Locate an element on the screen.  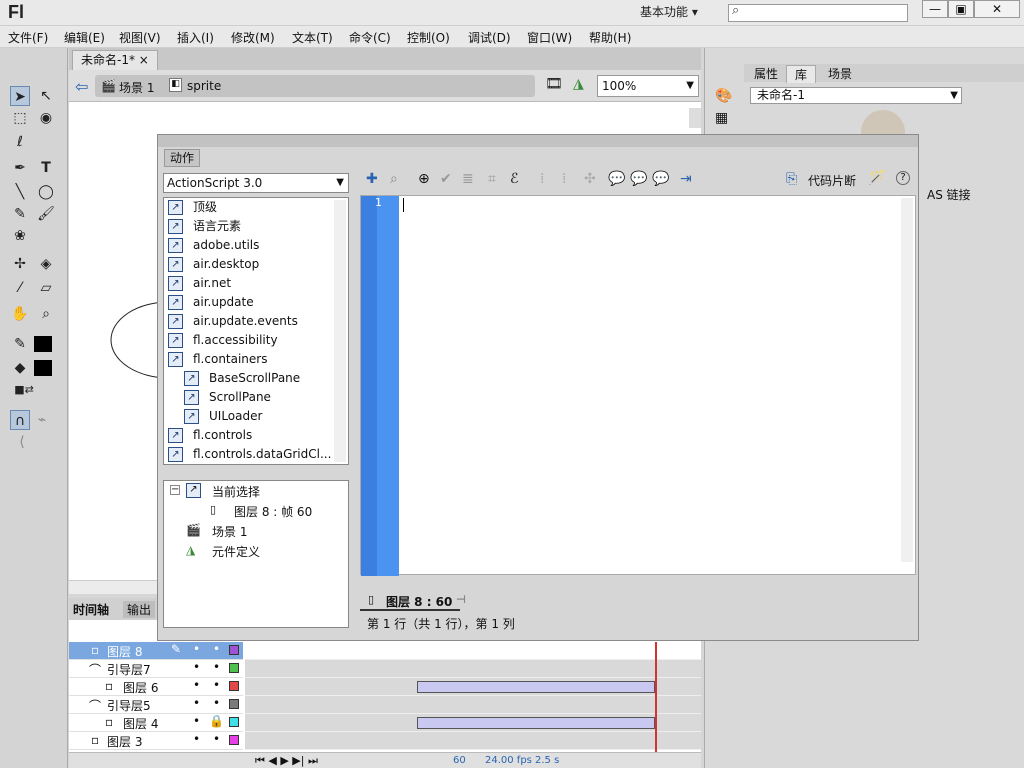
collapse-selection-icon: ⁞ is located at coordinates (564, 179).